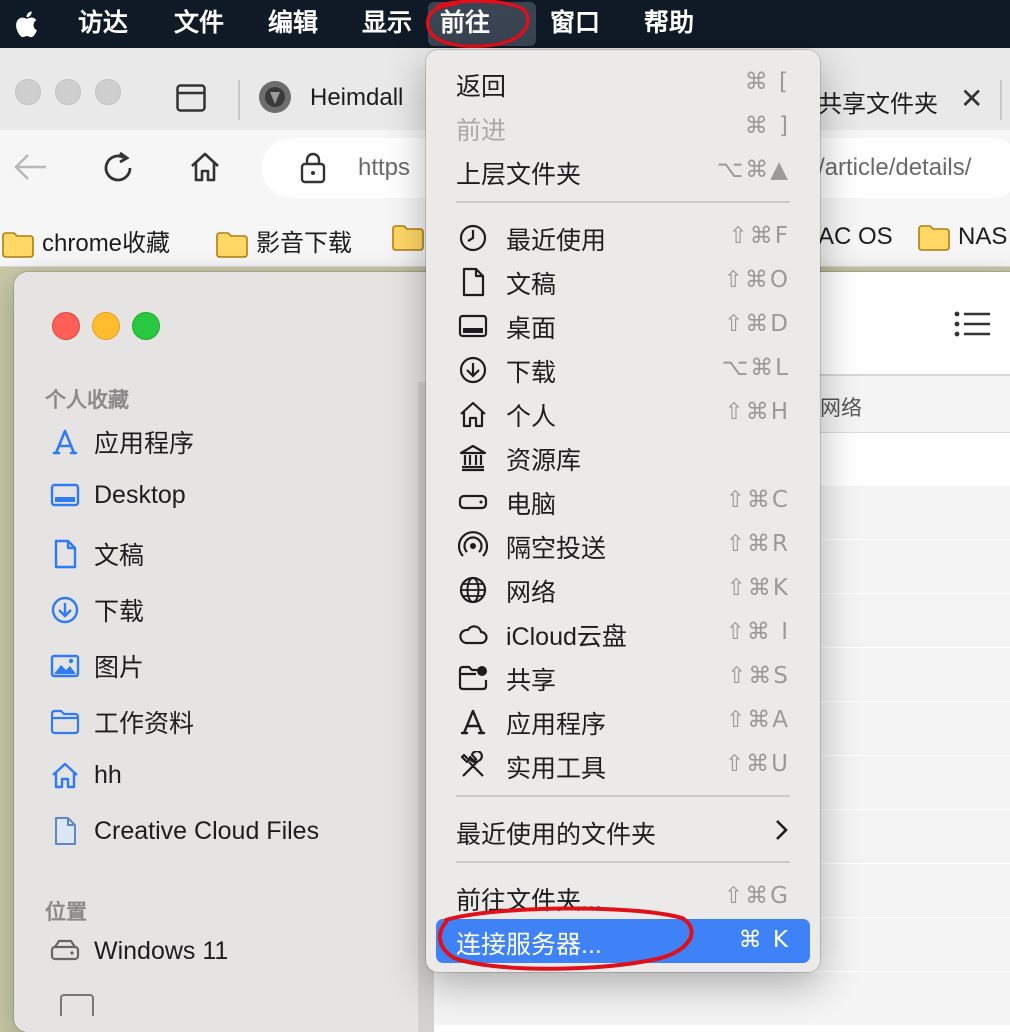 The width and height of the screenshot is (1010, 1032). I want to click on browser-minimize-button, so click(68, 92).